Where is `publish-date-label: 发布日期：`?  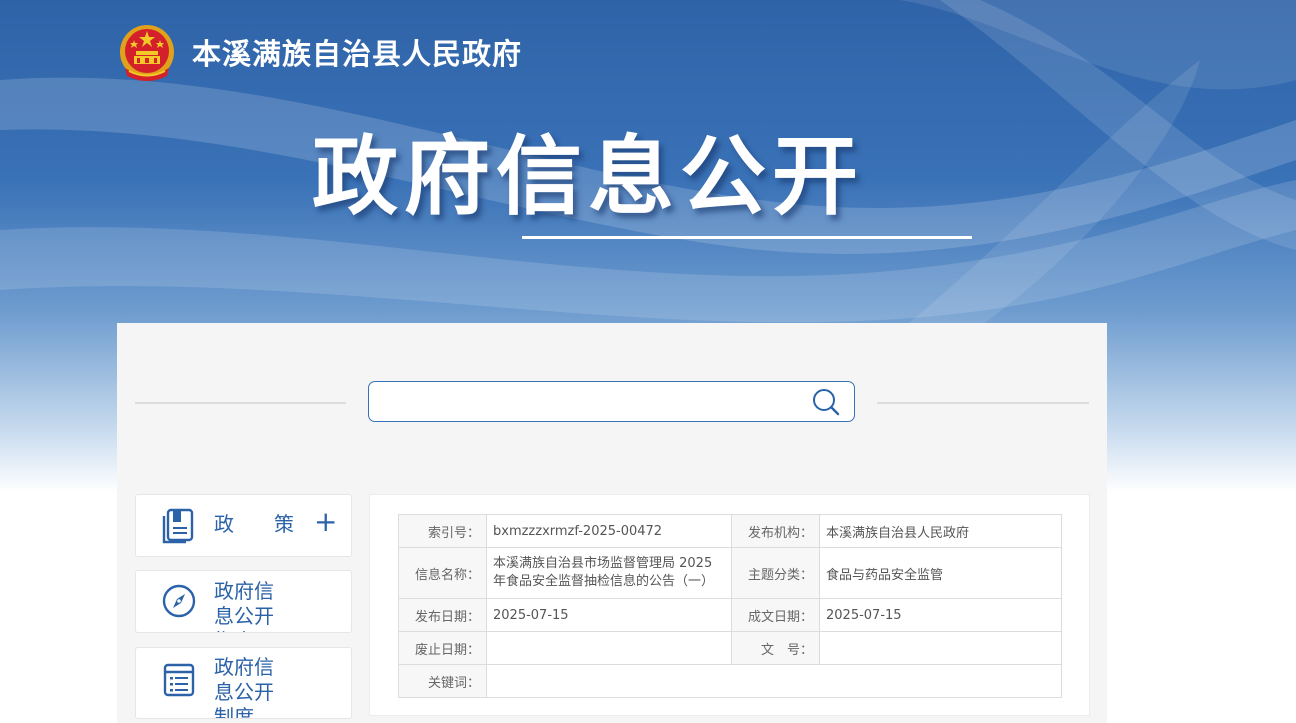 publish-date-label: 发布日期： is located at coordinates (442, 615).